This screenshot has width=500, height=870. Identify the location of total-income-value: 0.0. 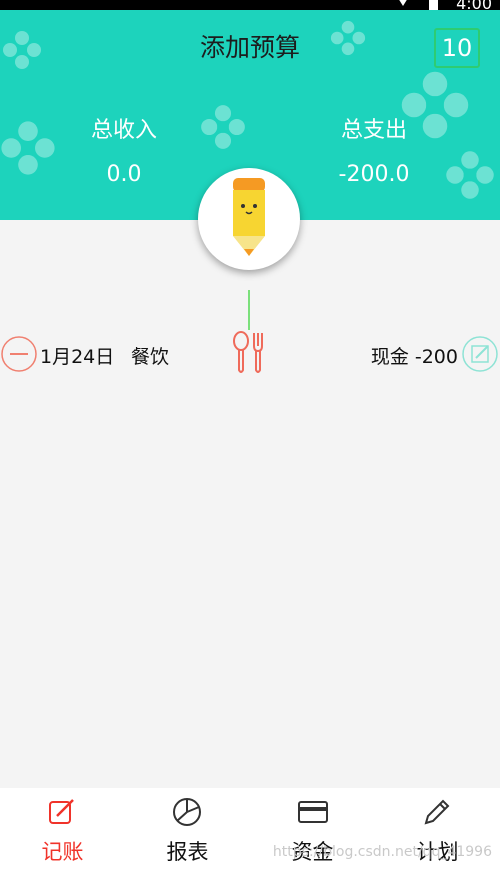
(124, 174).